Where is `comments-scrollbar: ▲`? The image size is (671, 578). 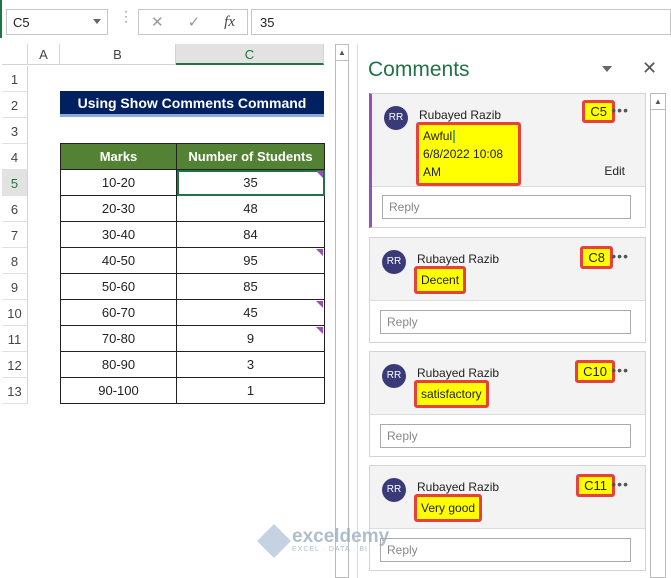 comments-scrollbar: ▲ is located at coordinates (658, 335).